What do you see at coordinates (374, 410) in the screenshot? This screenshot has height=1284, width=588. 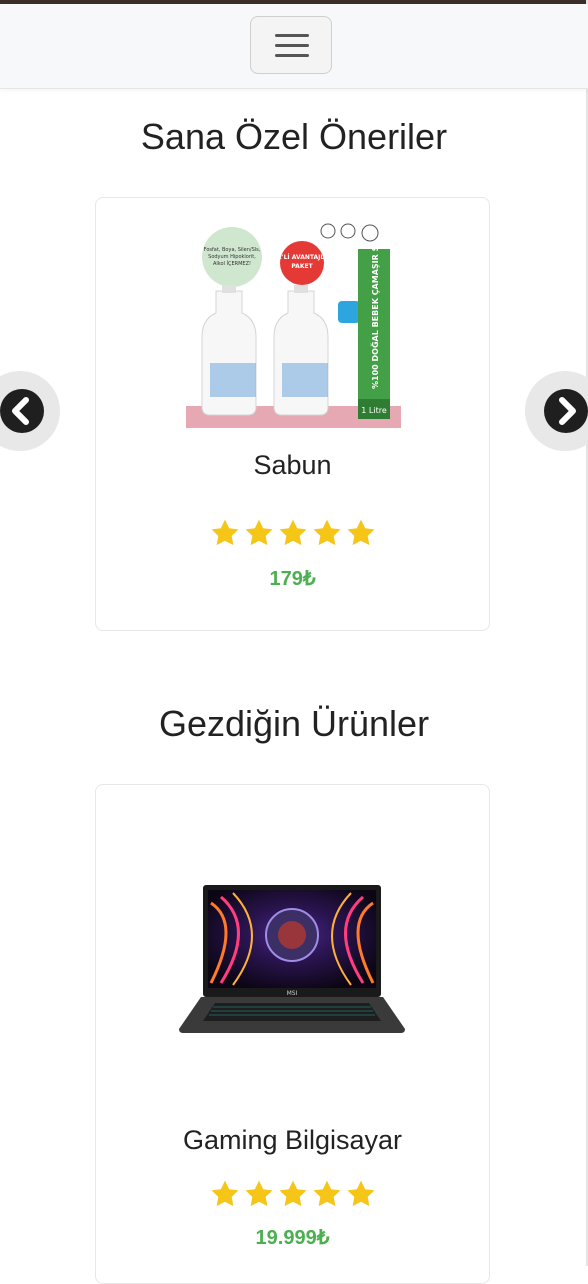 I see `svg-text: 1 Litre` at bounding box center [374, 410].